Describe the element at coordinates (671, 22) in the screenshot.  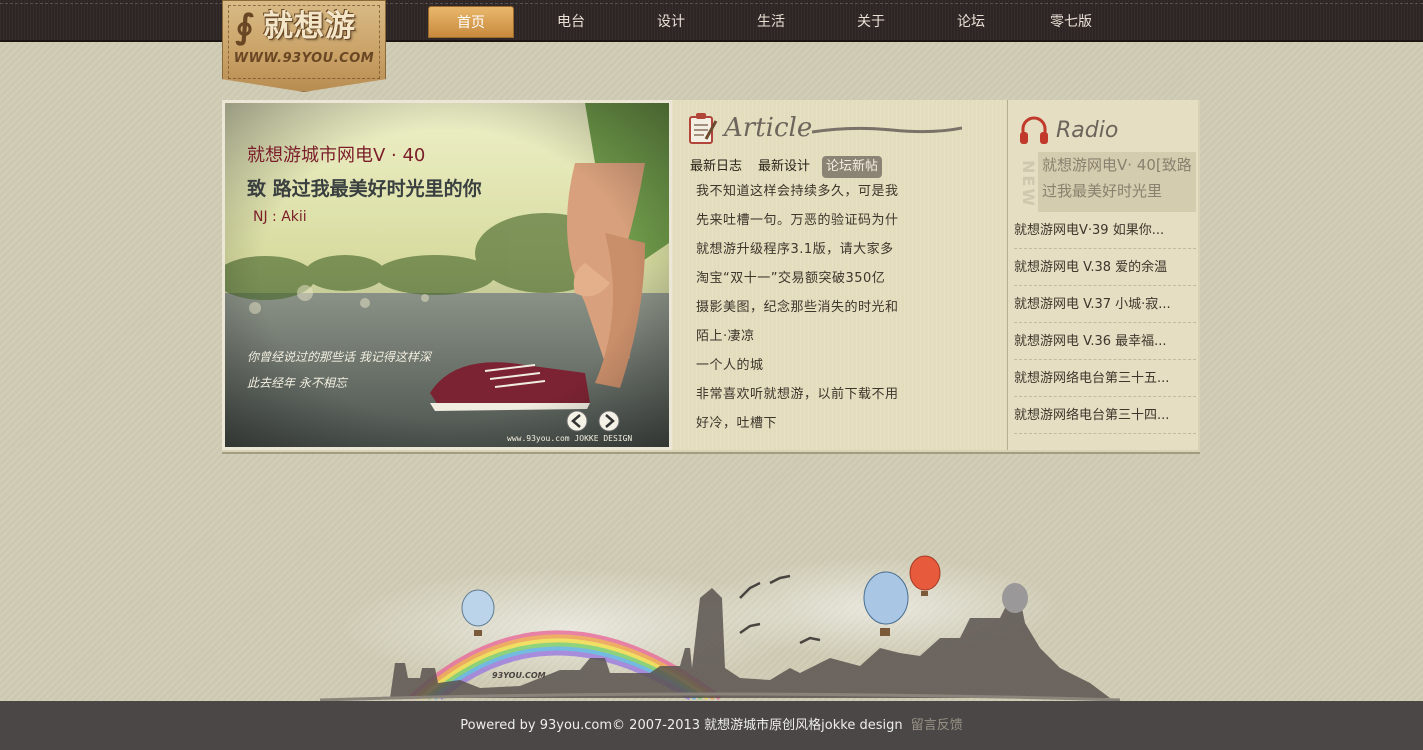
I see `nav-item-design: 设计` at that location.